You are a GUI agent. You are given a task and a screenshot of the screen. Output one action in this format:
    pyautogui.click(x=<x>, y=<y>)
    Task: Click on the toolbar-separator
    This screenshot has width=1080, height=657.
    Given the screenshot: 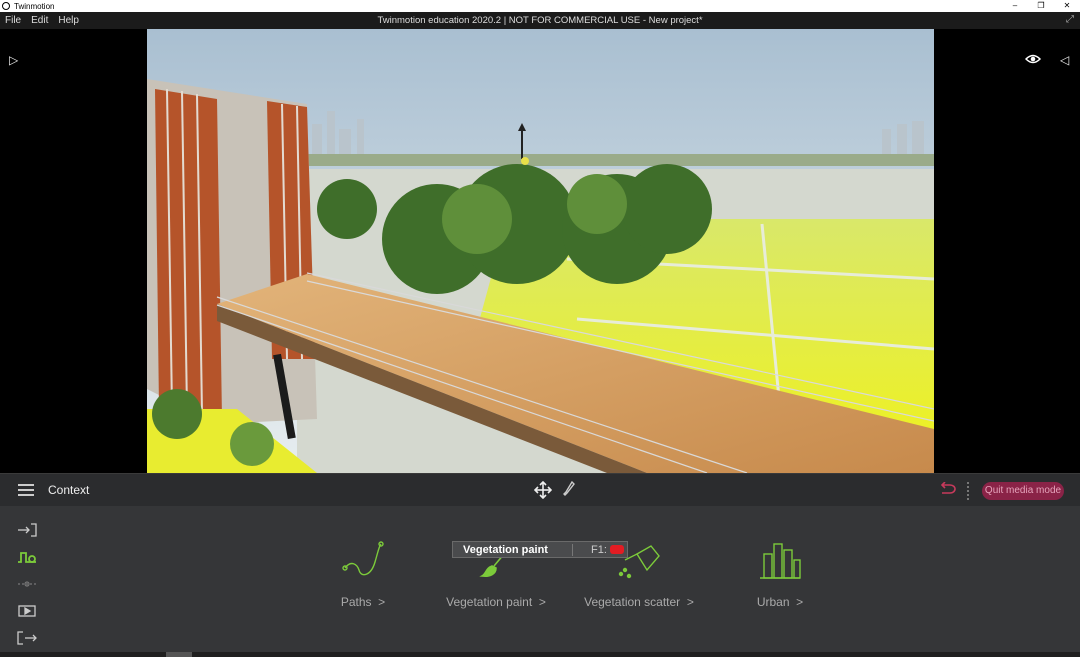 What is the action you would take?
    pyautogui.click(x=968, y=491)
    